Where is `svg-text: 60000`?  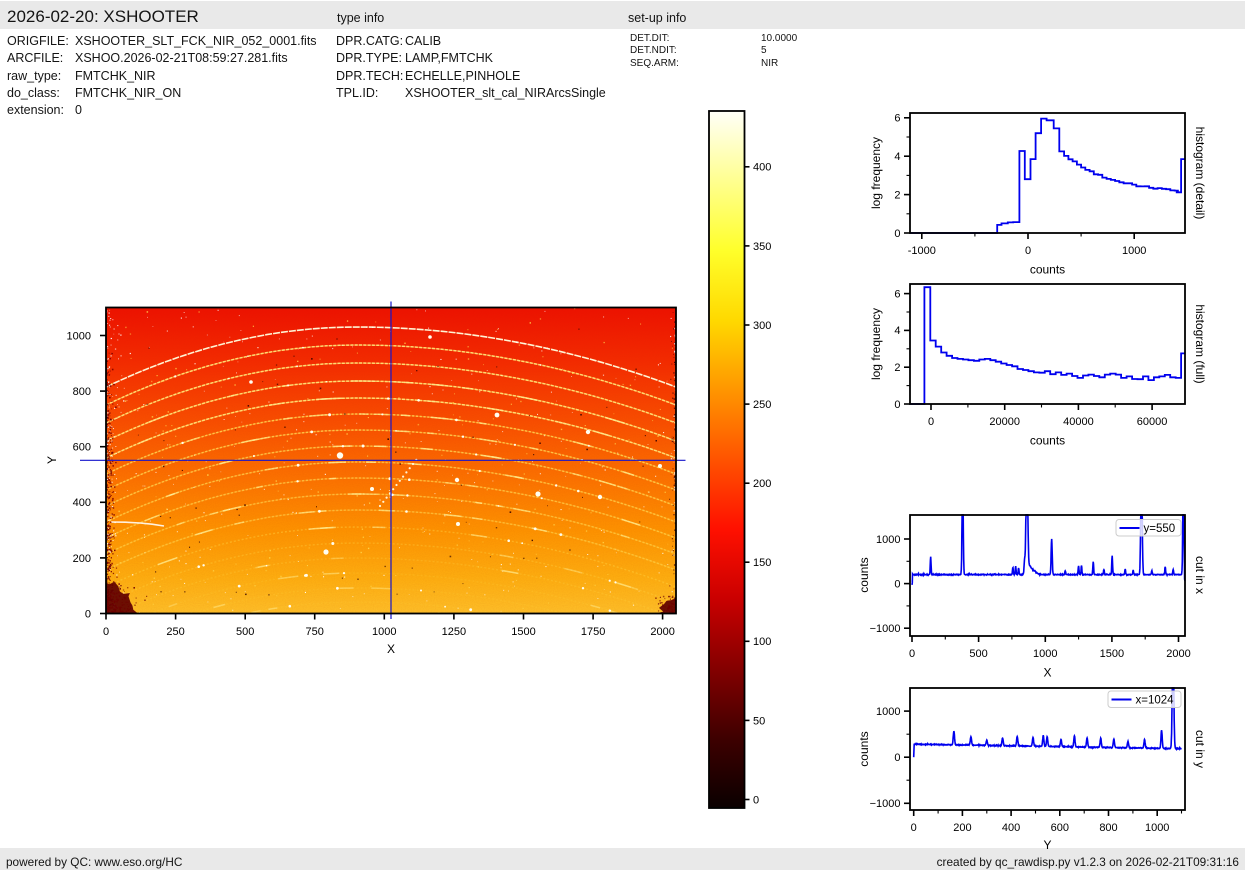 svg-text: 60000 is located at coordinates (1152, 422).